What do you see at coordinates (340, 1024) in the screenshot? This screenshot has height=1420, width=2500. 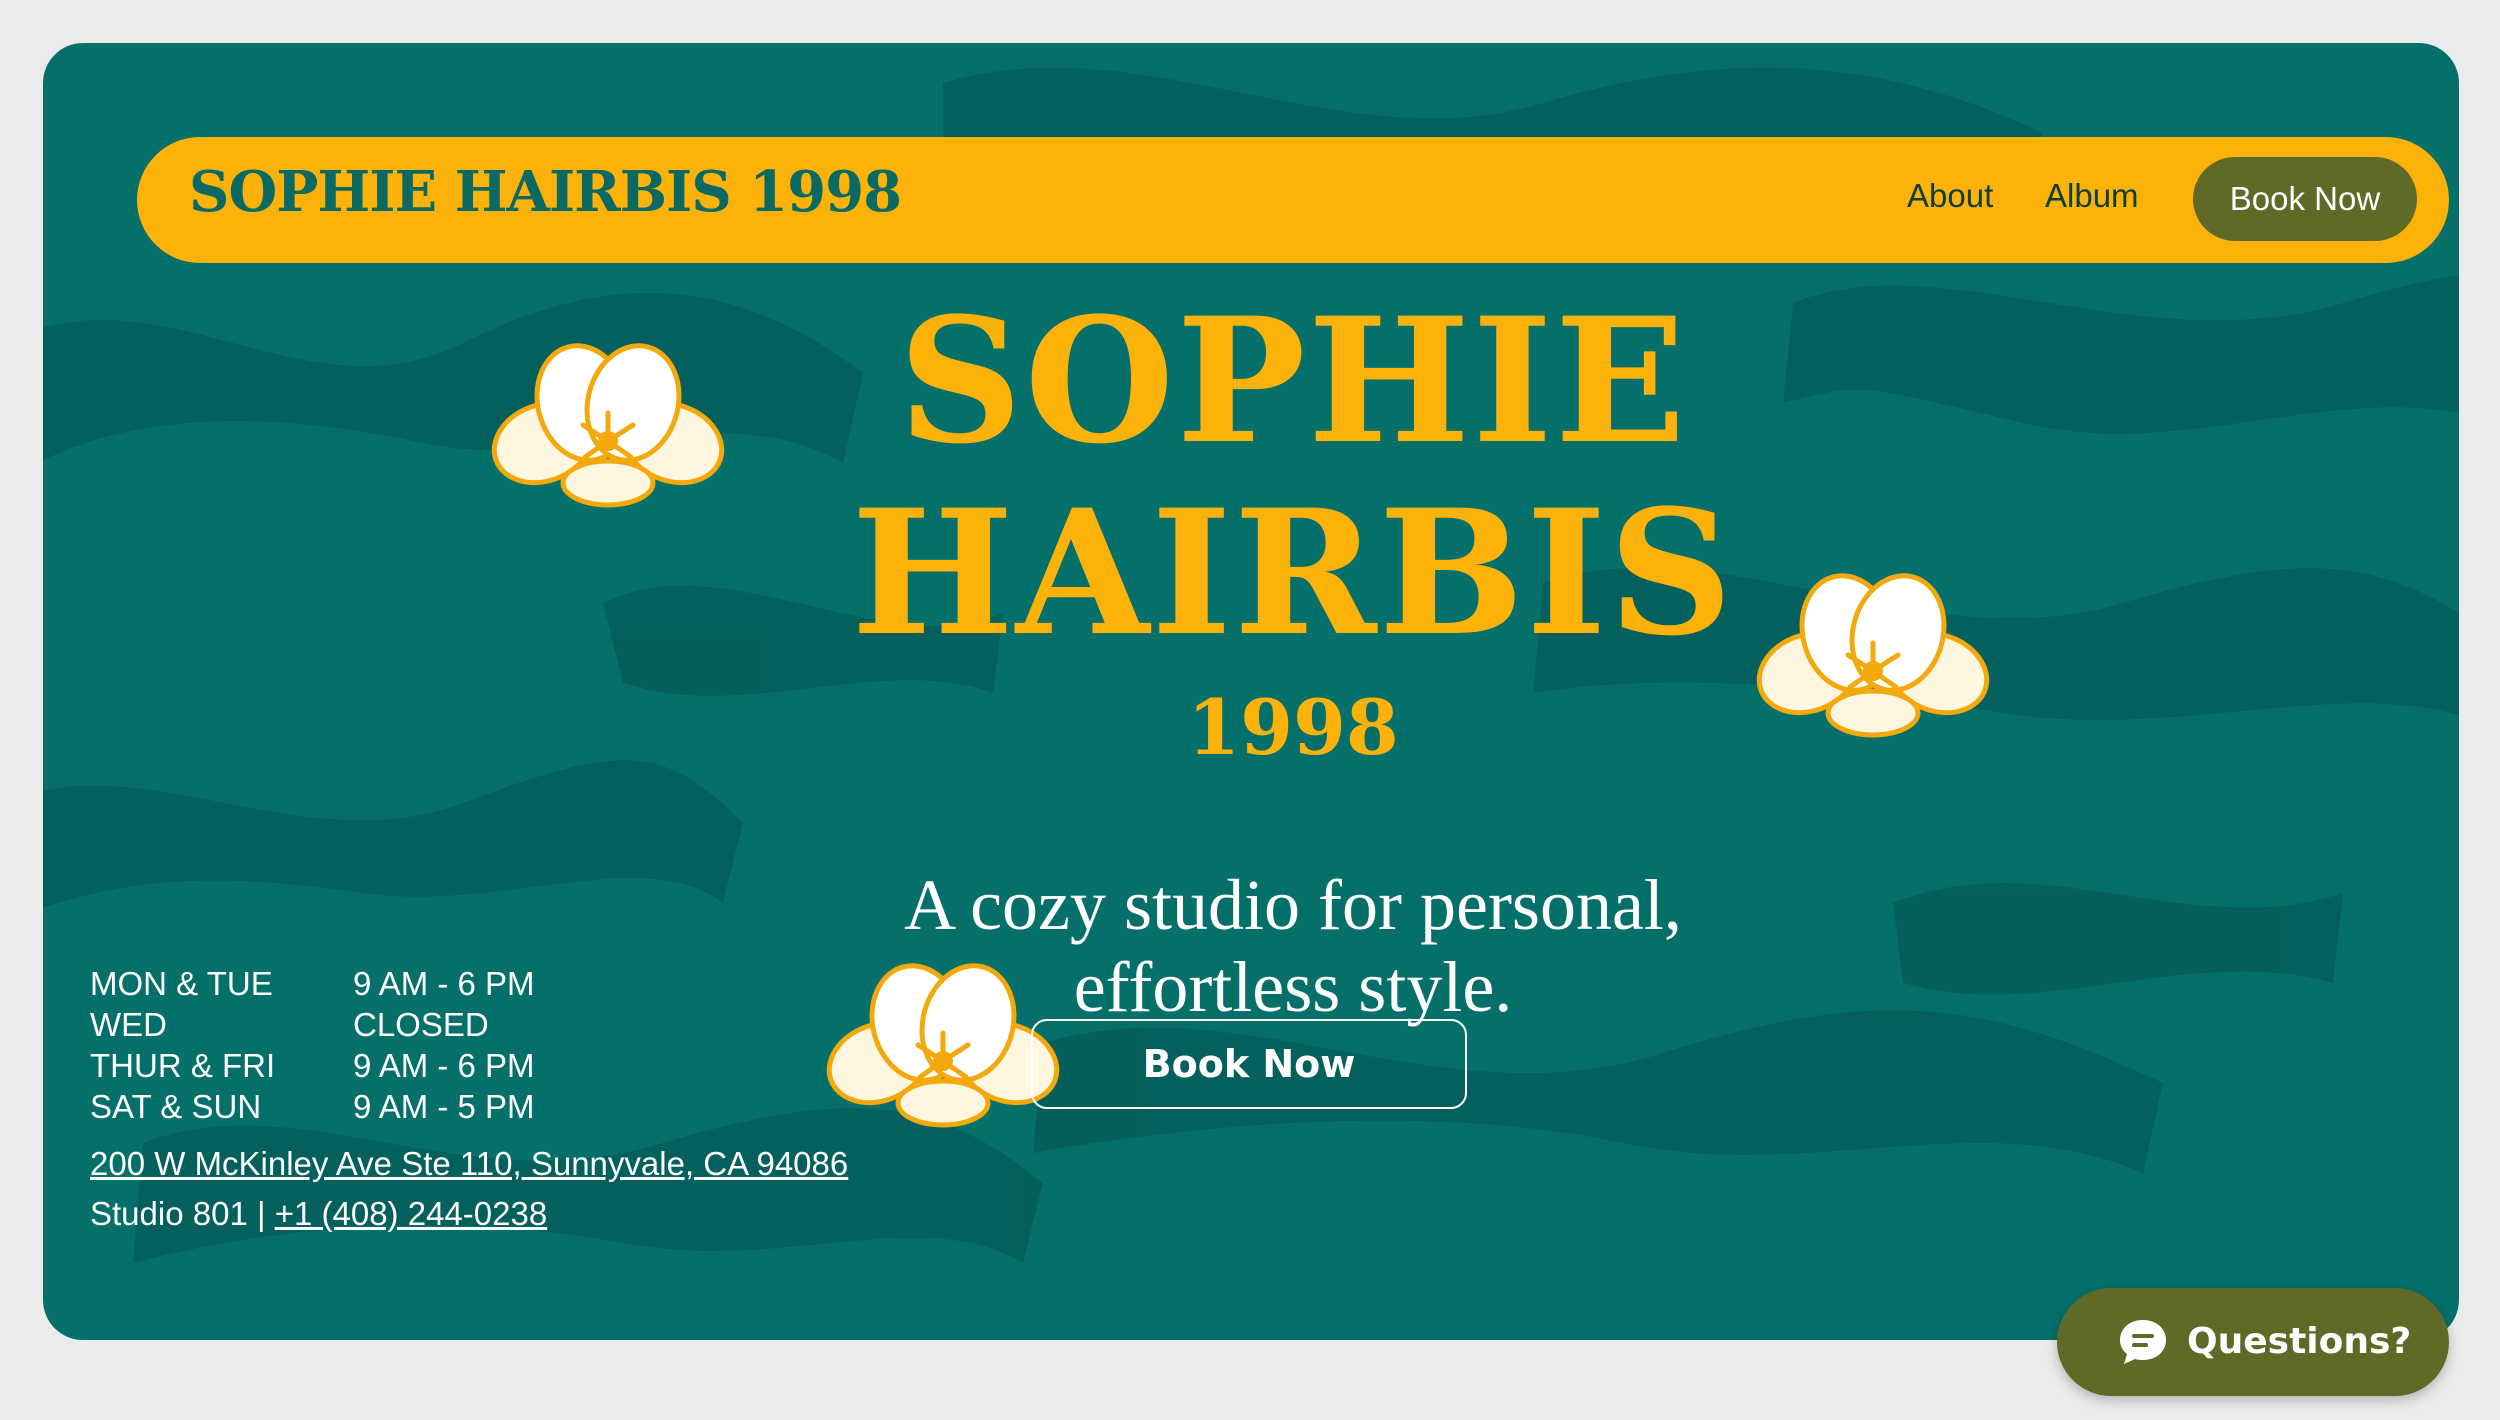 I see `hours-row: WED CLOSED` at bounding box center [340, 1024].